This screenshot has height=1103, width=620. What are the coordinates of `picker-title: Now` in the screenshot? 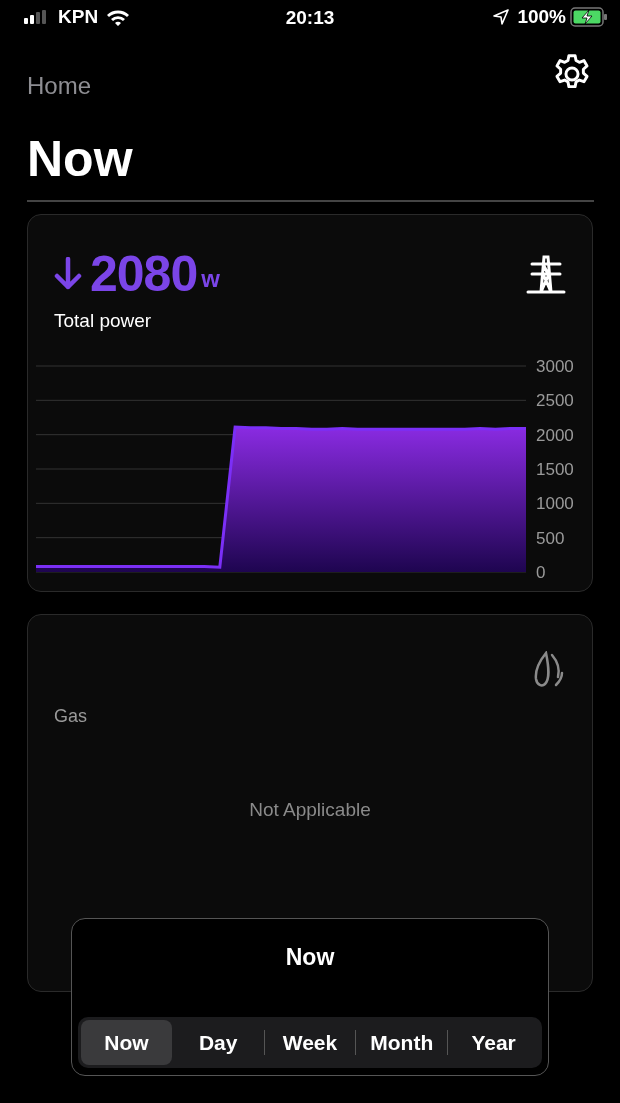 It's located at (310, 957).